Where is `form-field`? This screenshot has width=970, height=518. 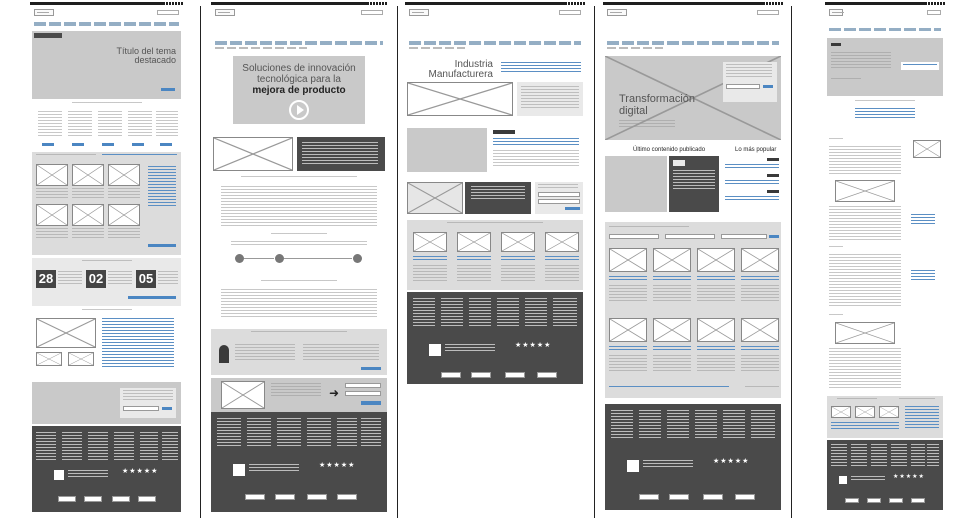
form-field is located at coordinates (363, 393).